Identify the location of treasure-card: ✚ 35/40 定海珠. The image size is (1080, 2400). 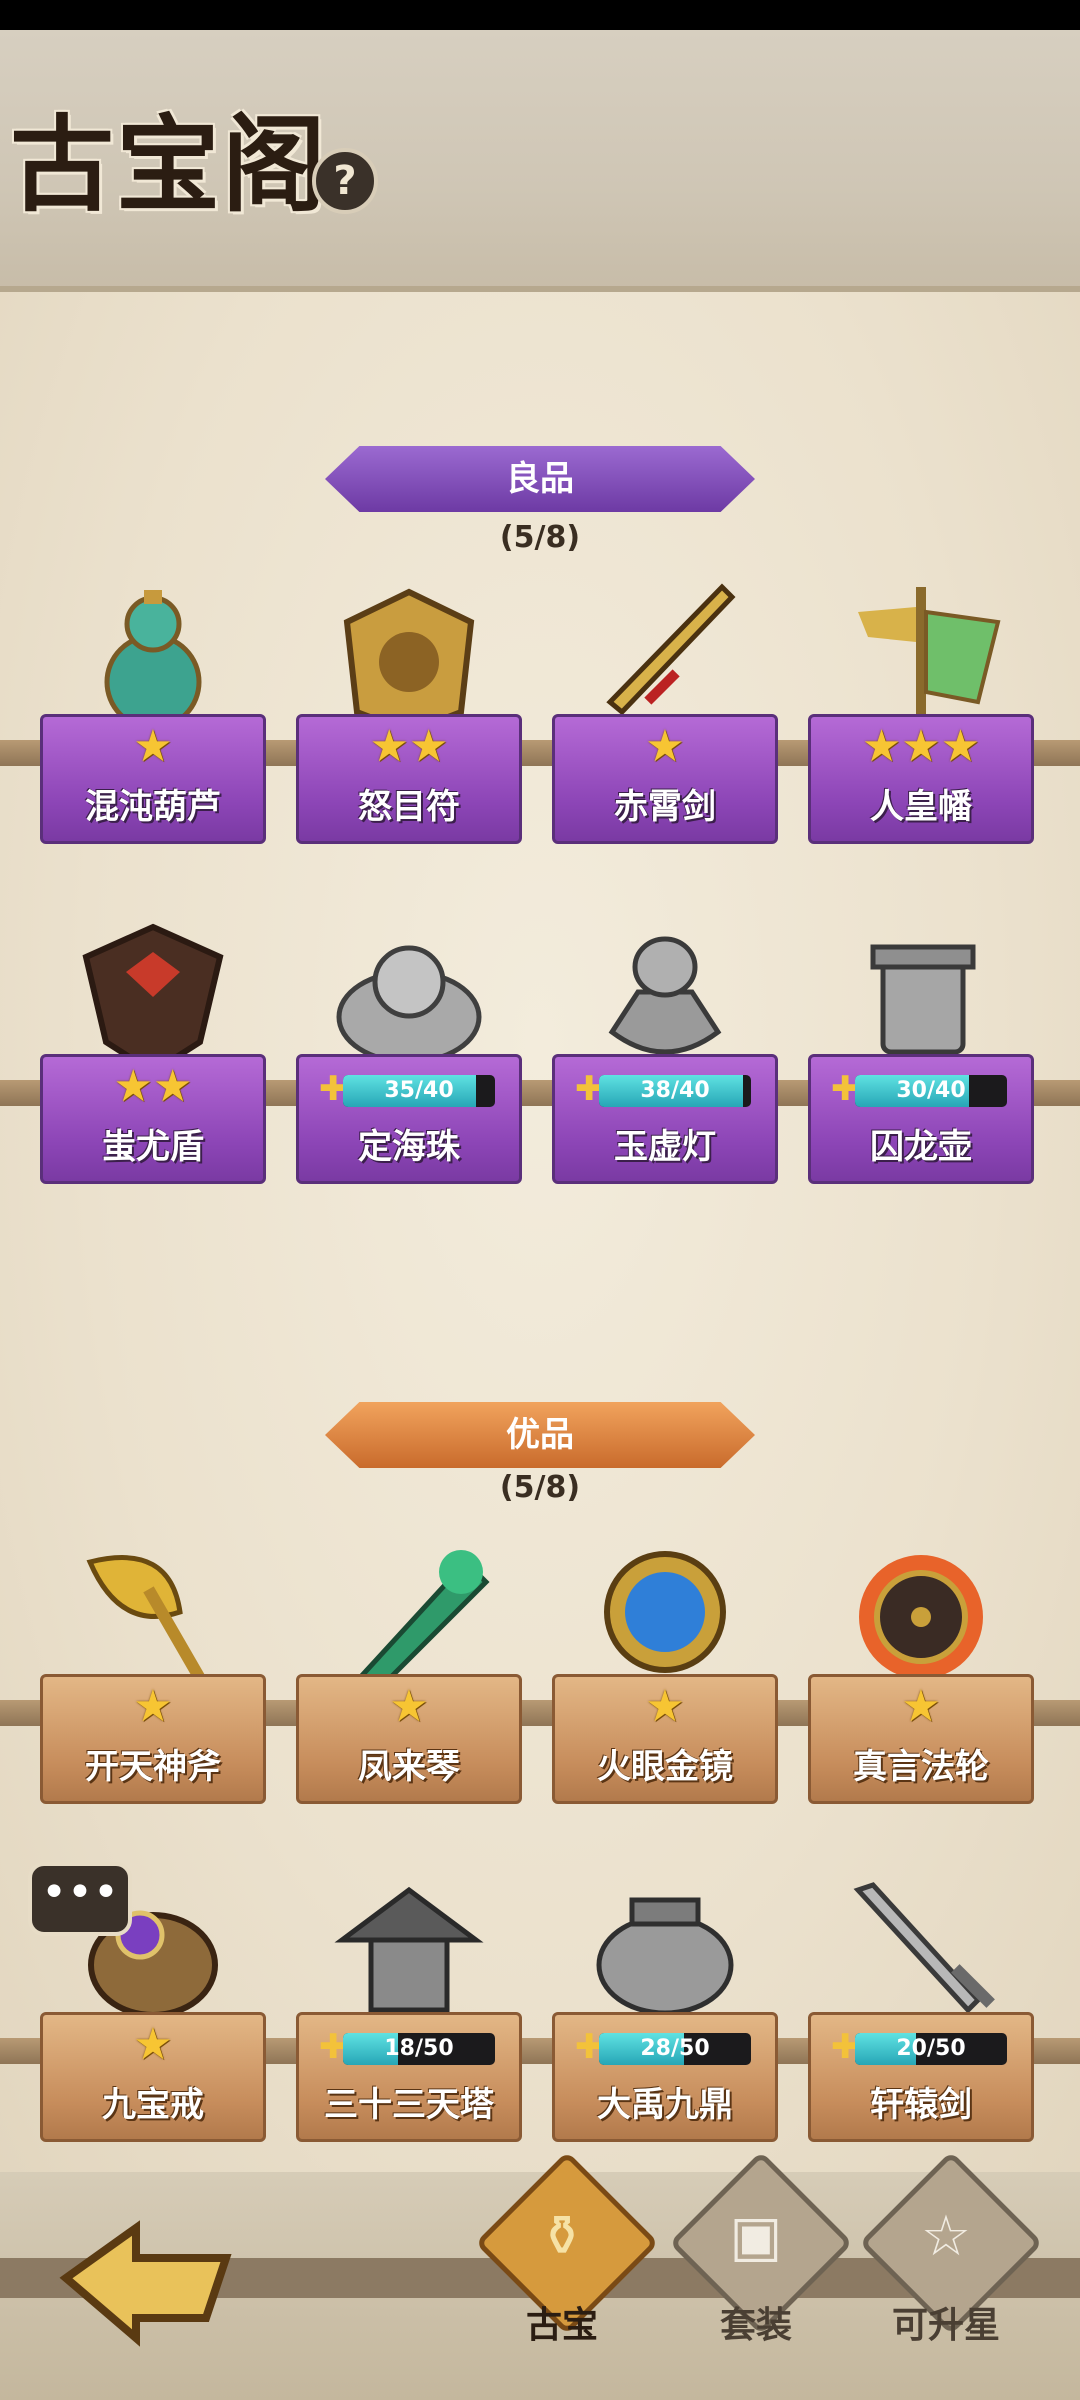
(409, 1053).